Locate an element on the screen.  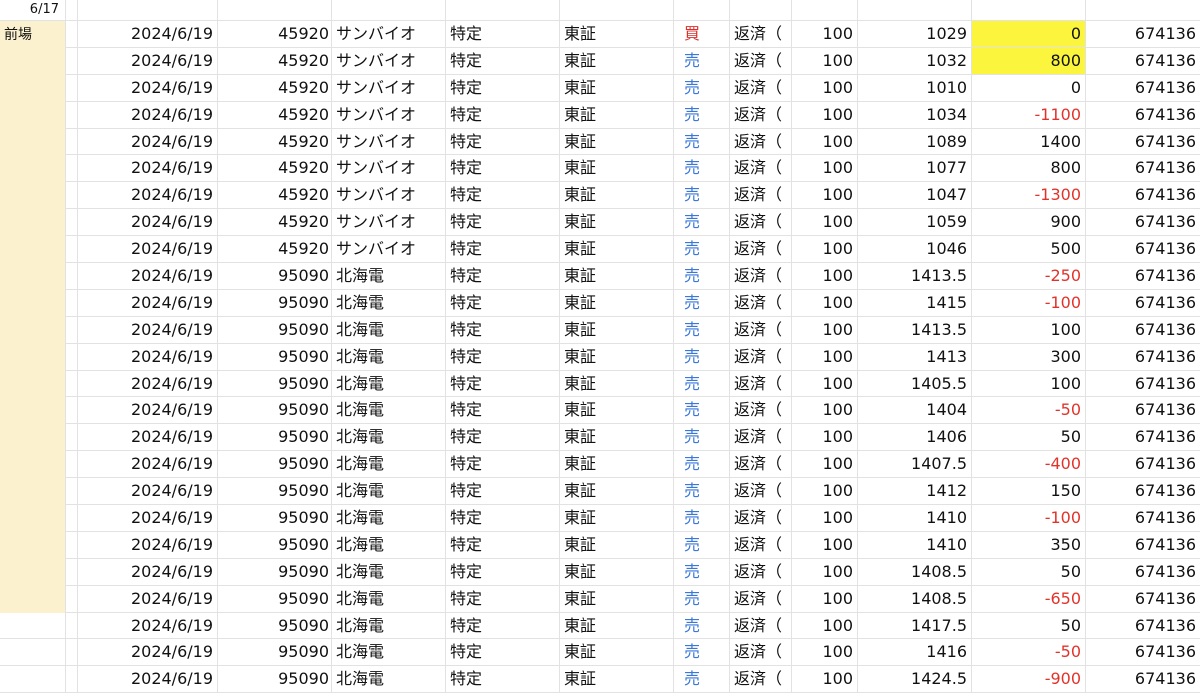
pnl-cell: -250 is located at coordinates (1029, 276).